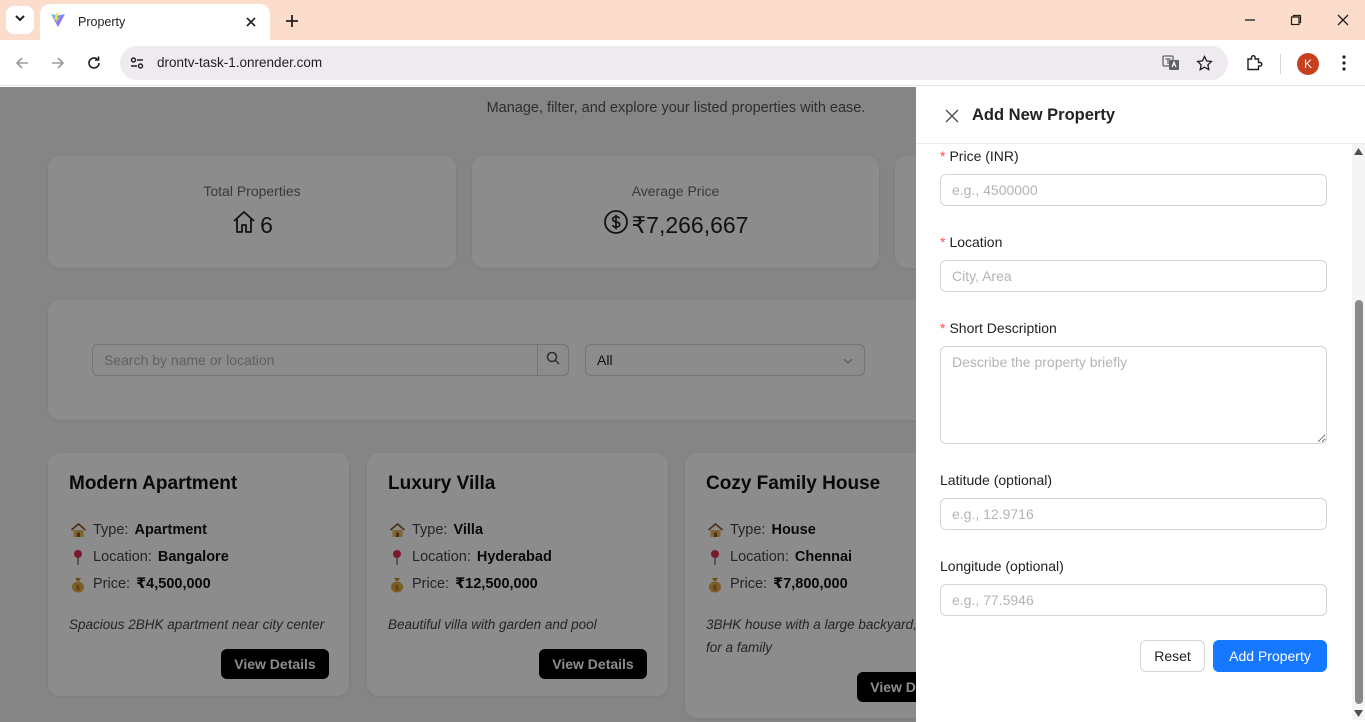 This screenshot has width=1365, height=722. What do you see at coordinates (674, 63) in the screenshot?
I see `address-bar: drontv-task-1.onrender.com` at bounding box center [674, 63].